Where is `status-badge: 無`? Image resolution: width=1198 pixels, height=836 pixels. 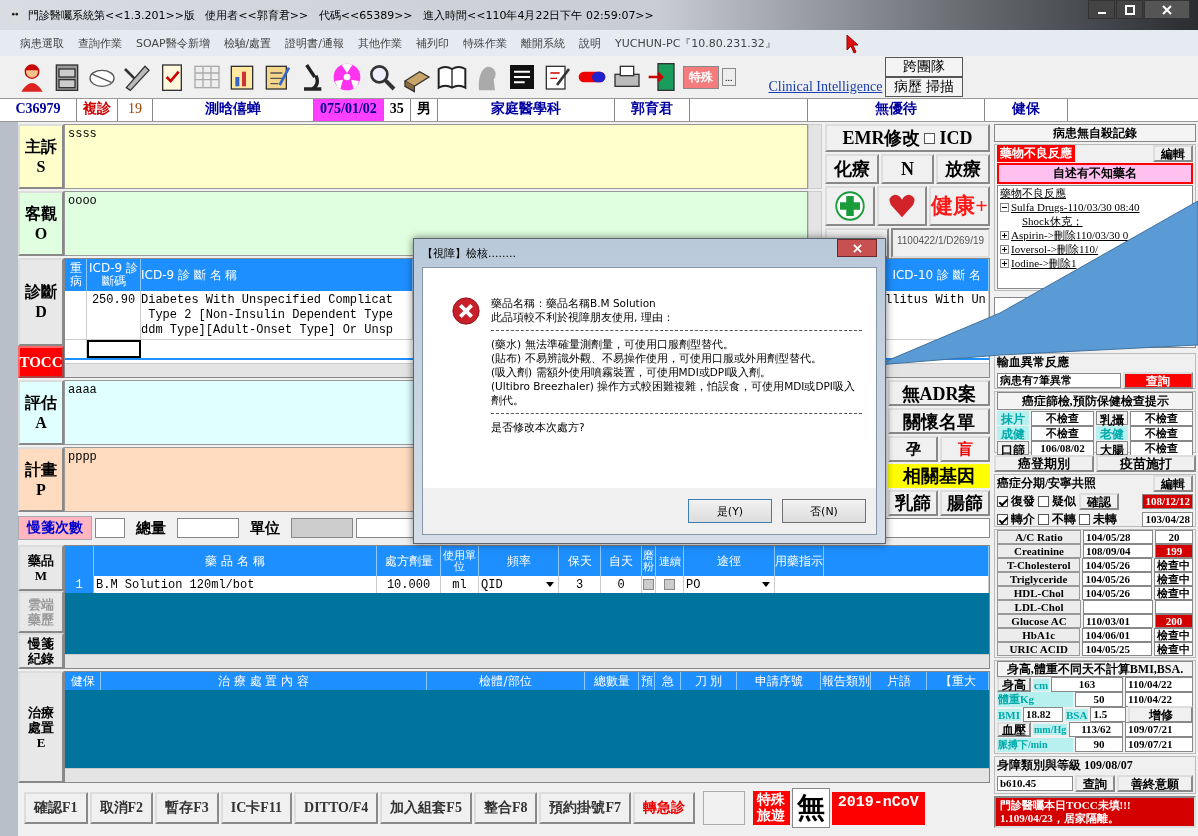 status-badge: 無 is located at coordinates (810, 808).